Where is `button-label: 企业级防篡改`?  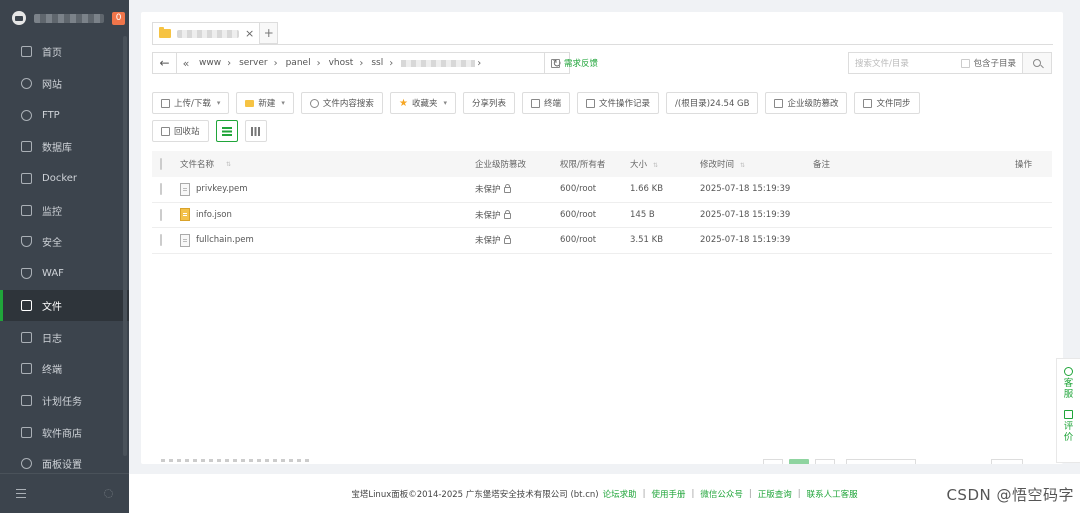 button-label: 企业级防篡改 is located at coordinates (813, 104).